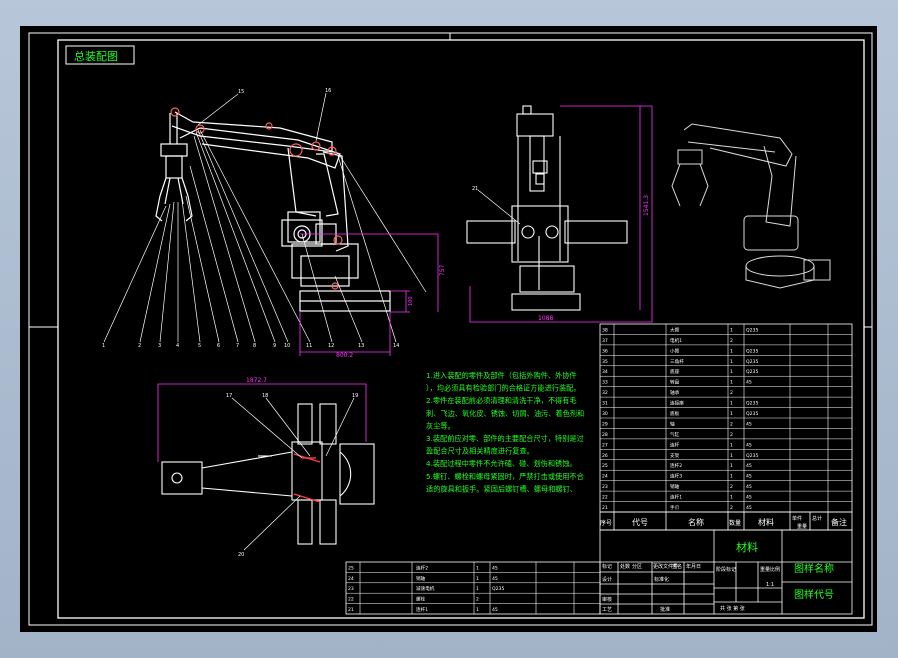 This screenshot has width=898, height=658. Describe the element at coordinates (361, 346) in the screenshot. I see `part-label-13: 13` at that location.